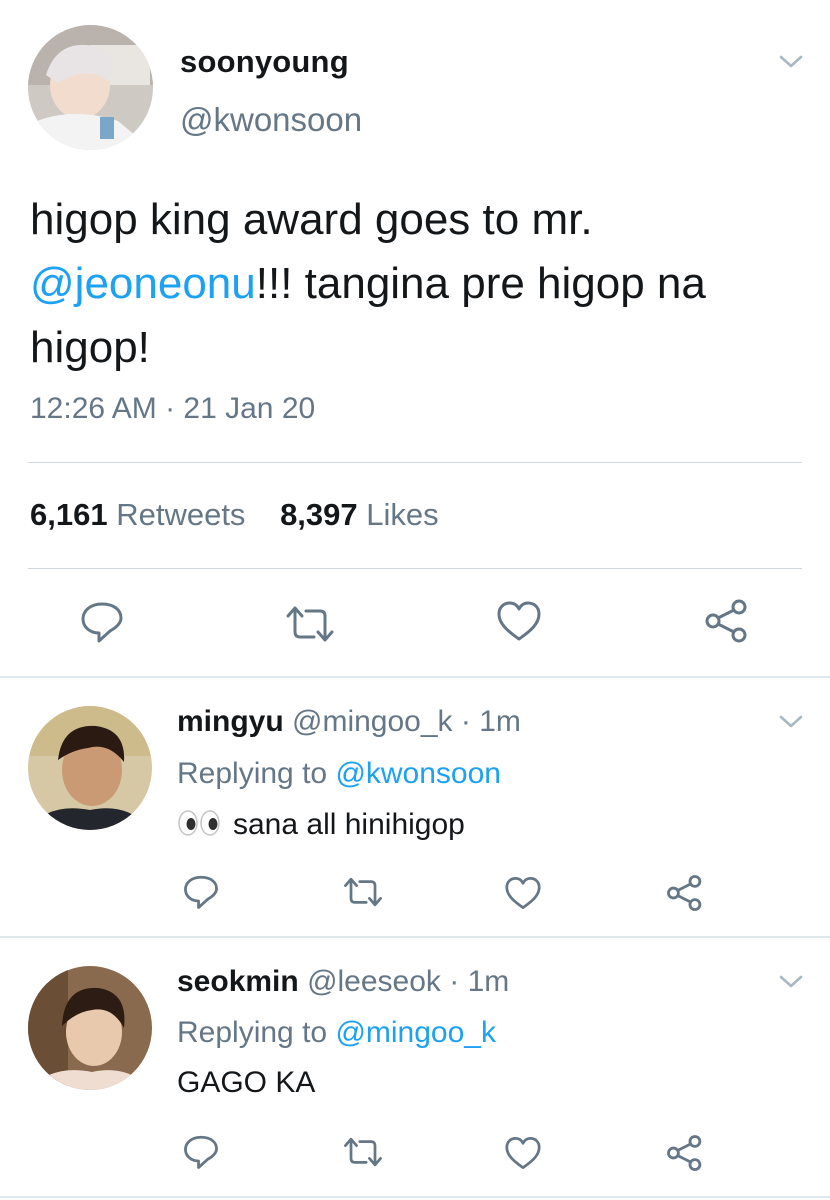 This screenshot has height=1200, width=830. I want to click on reply-text: sana all hinihigop, so click(321, 825).